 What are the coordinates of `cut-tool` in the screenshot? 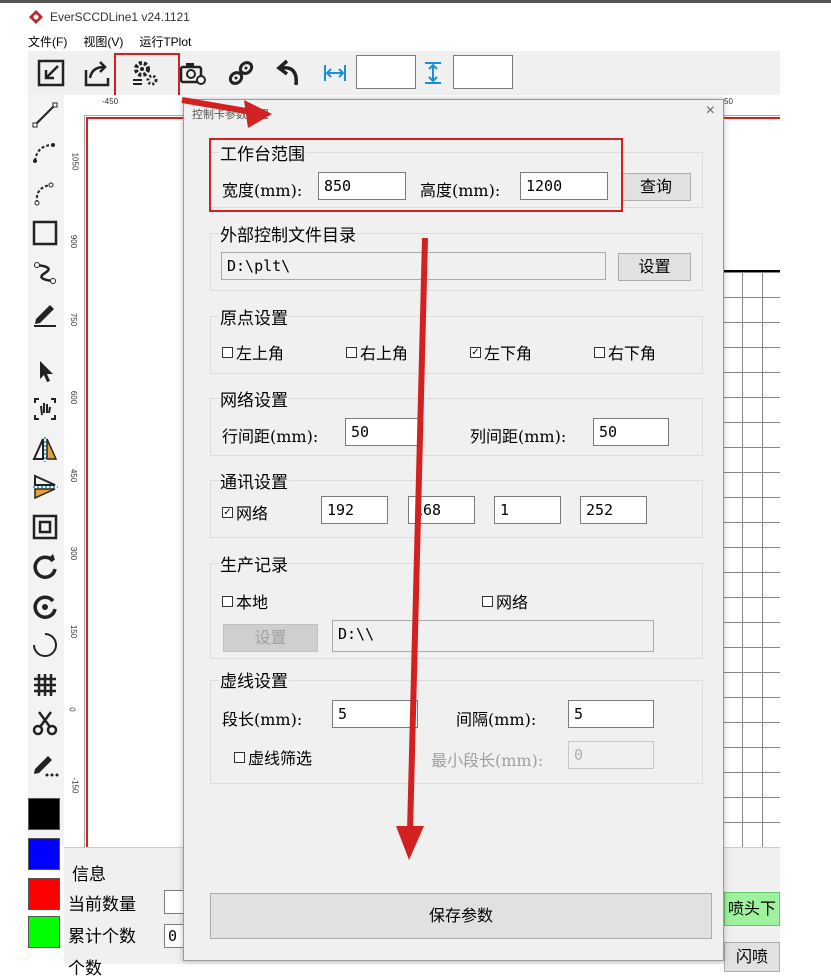 It's located at (45, 723).